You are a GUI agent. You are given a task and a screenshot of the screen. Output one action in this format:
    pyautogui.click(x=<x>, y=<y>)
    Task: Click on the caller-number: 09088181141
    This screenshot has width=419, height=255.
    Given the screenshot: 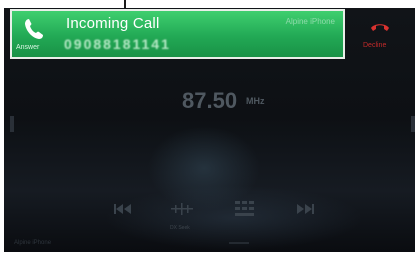 What is the action you would take?
    pyautogui.click(x=117, y=44)
    